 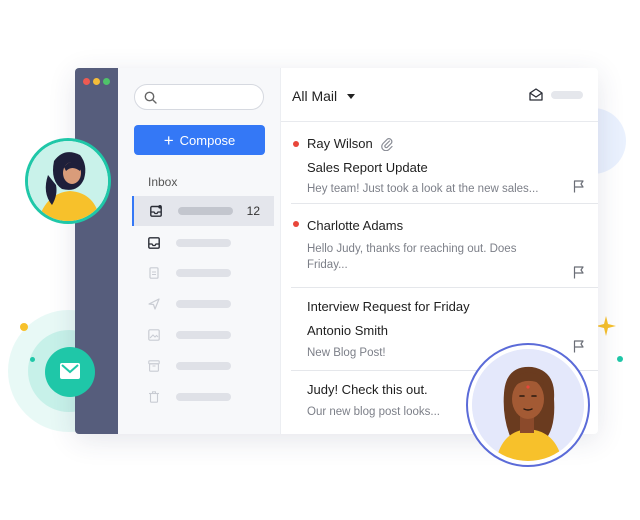 What do you see at coordinates (367, 389) in the screenshot?
I see `mail-subject: Judy! Check this out.` at bounding box center [367, 389].